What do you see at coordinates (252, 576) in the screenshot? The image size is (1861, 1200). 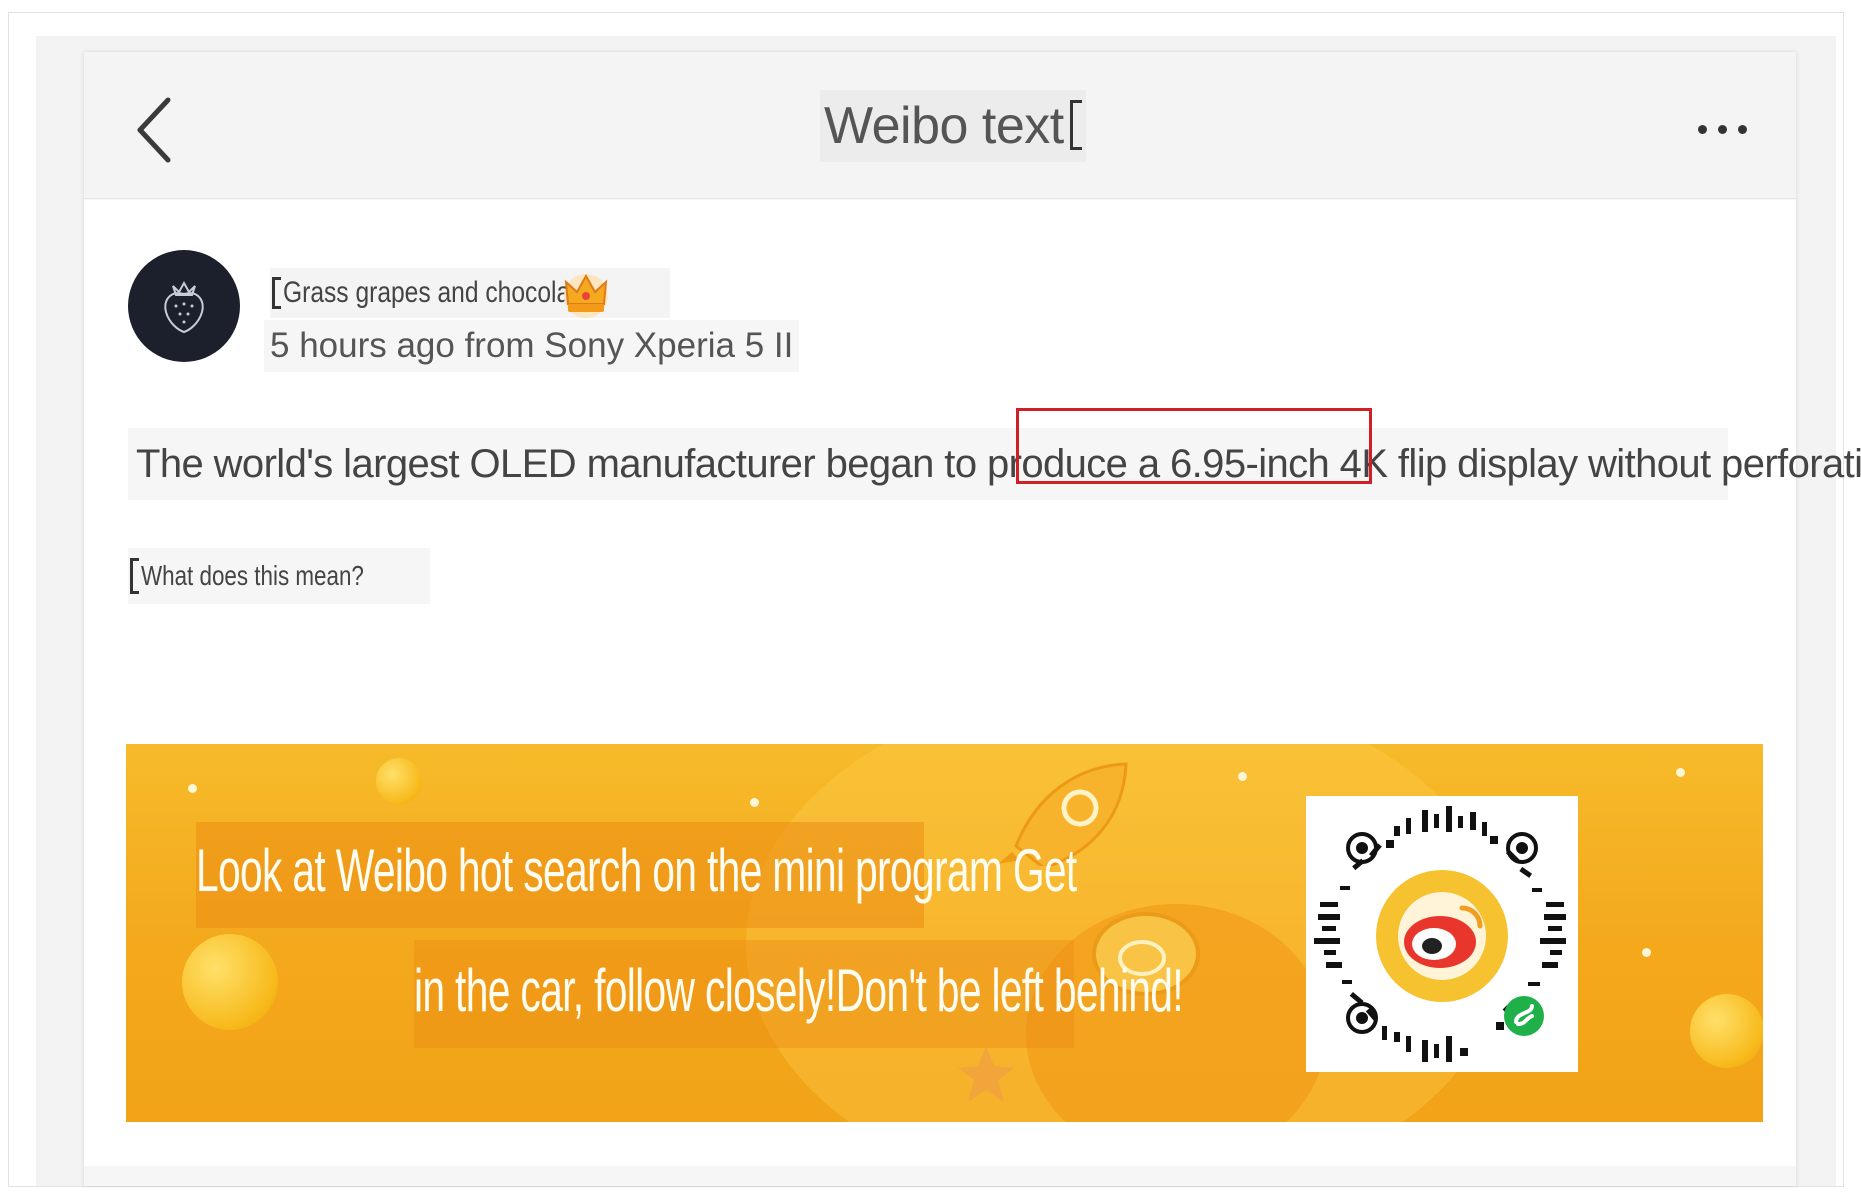 I see `question-link: What does this mean?` at bounding box center [252, 576].